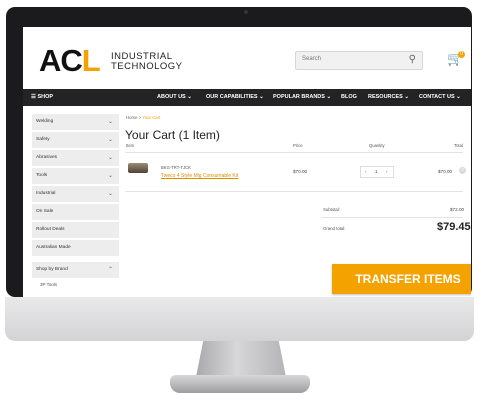 The width and height of the screenshot is (482, 402). Describe the element at coordinates (401, 279) in the screenshot. I see `transfer-items-button: TRANSFER ITEMS` at that location.